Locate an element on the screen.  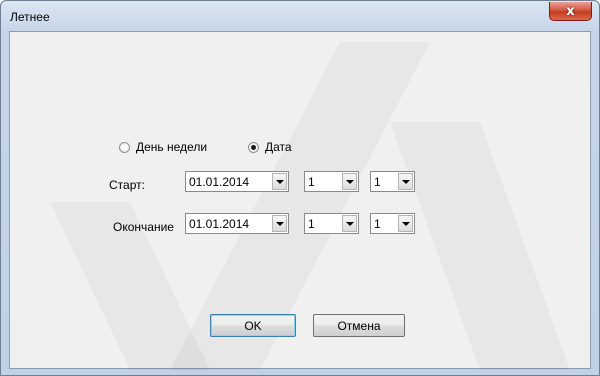
start-combo-2-value: 1 is located at coordinates (311, 181).